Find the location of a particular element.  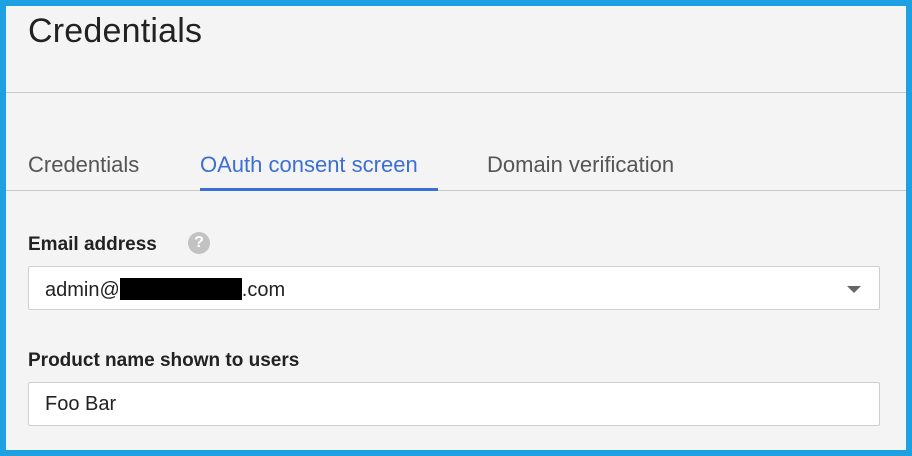

email-address-value: admin@ .com is located at coordinates (165, 290).